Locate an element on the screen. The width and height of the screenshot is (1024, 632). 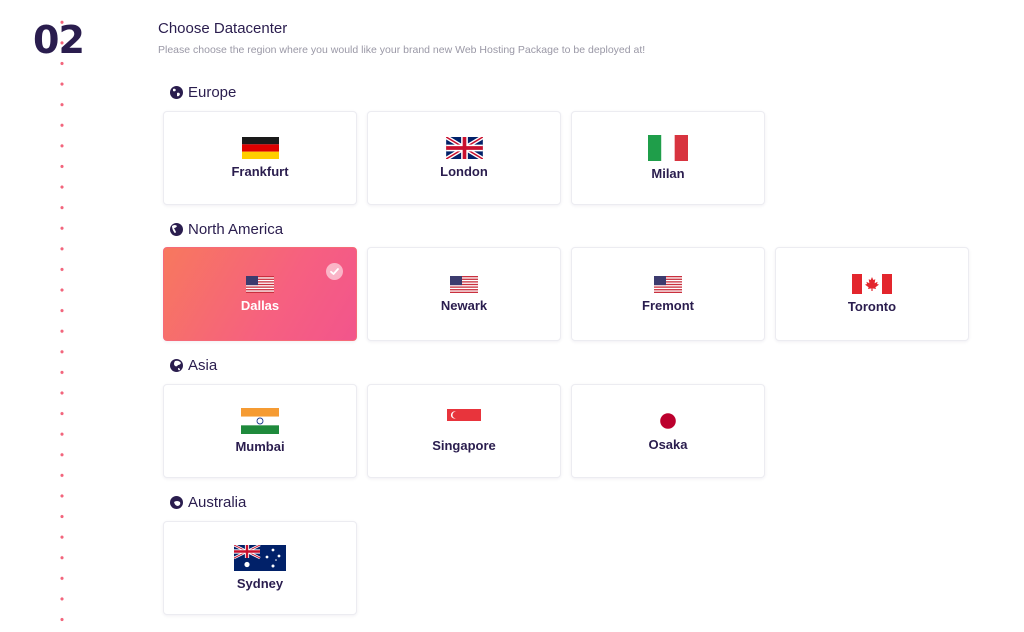
city-name: Mumbai is located at coordinates (260, 446).